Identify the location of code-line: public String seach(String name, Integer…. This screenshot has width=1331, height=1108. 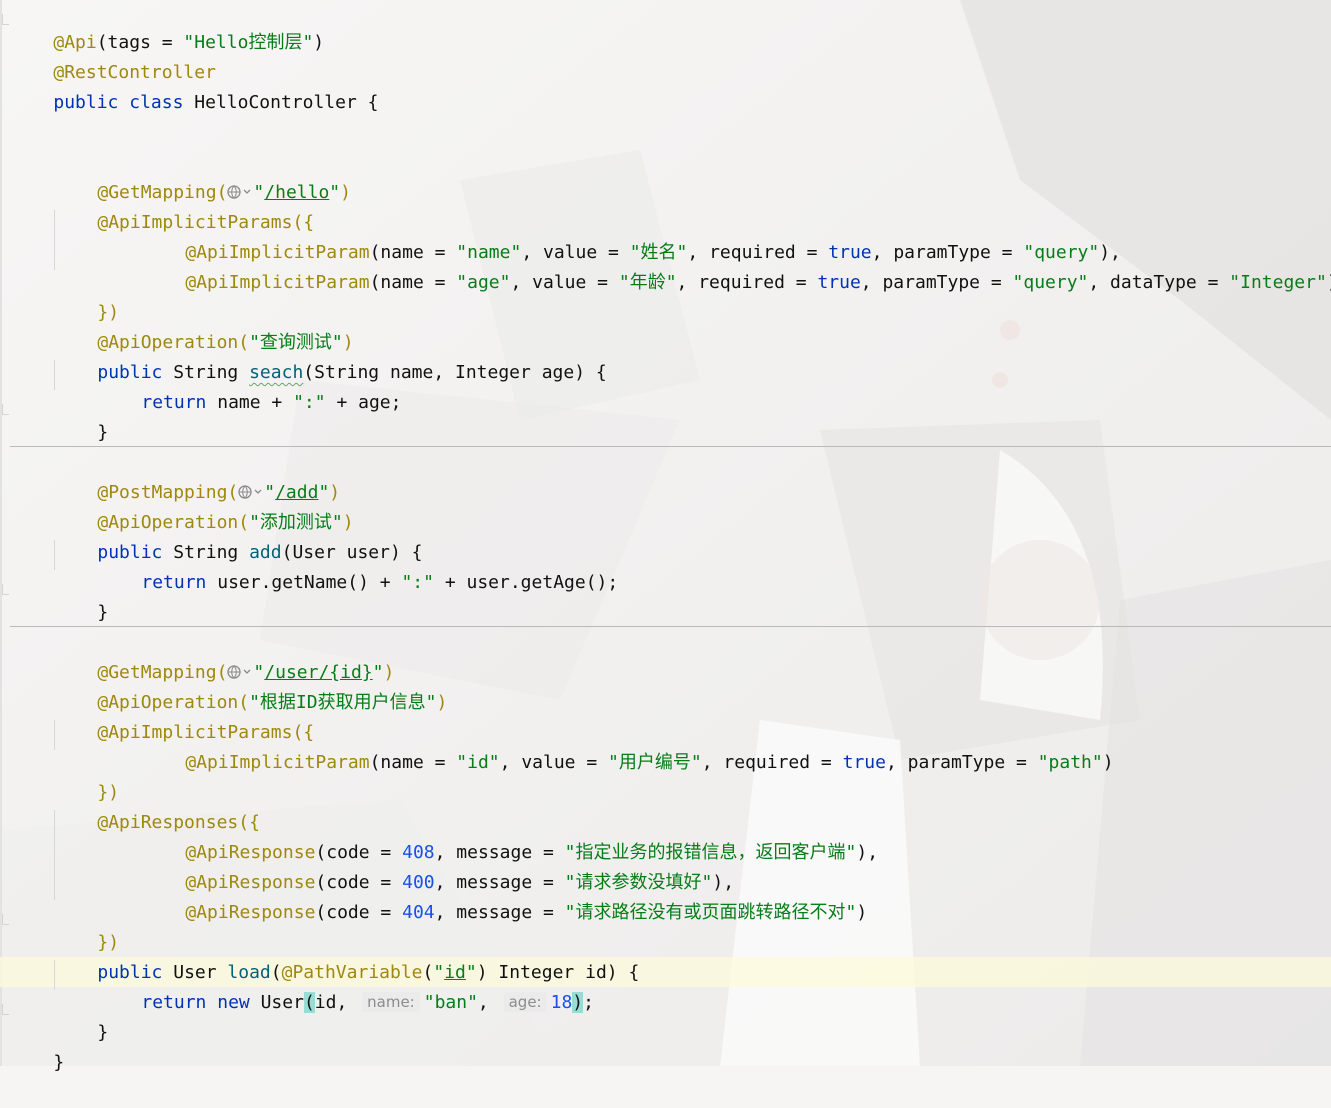
(330, 355).